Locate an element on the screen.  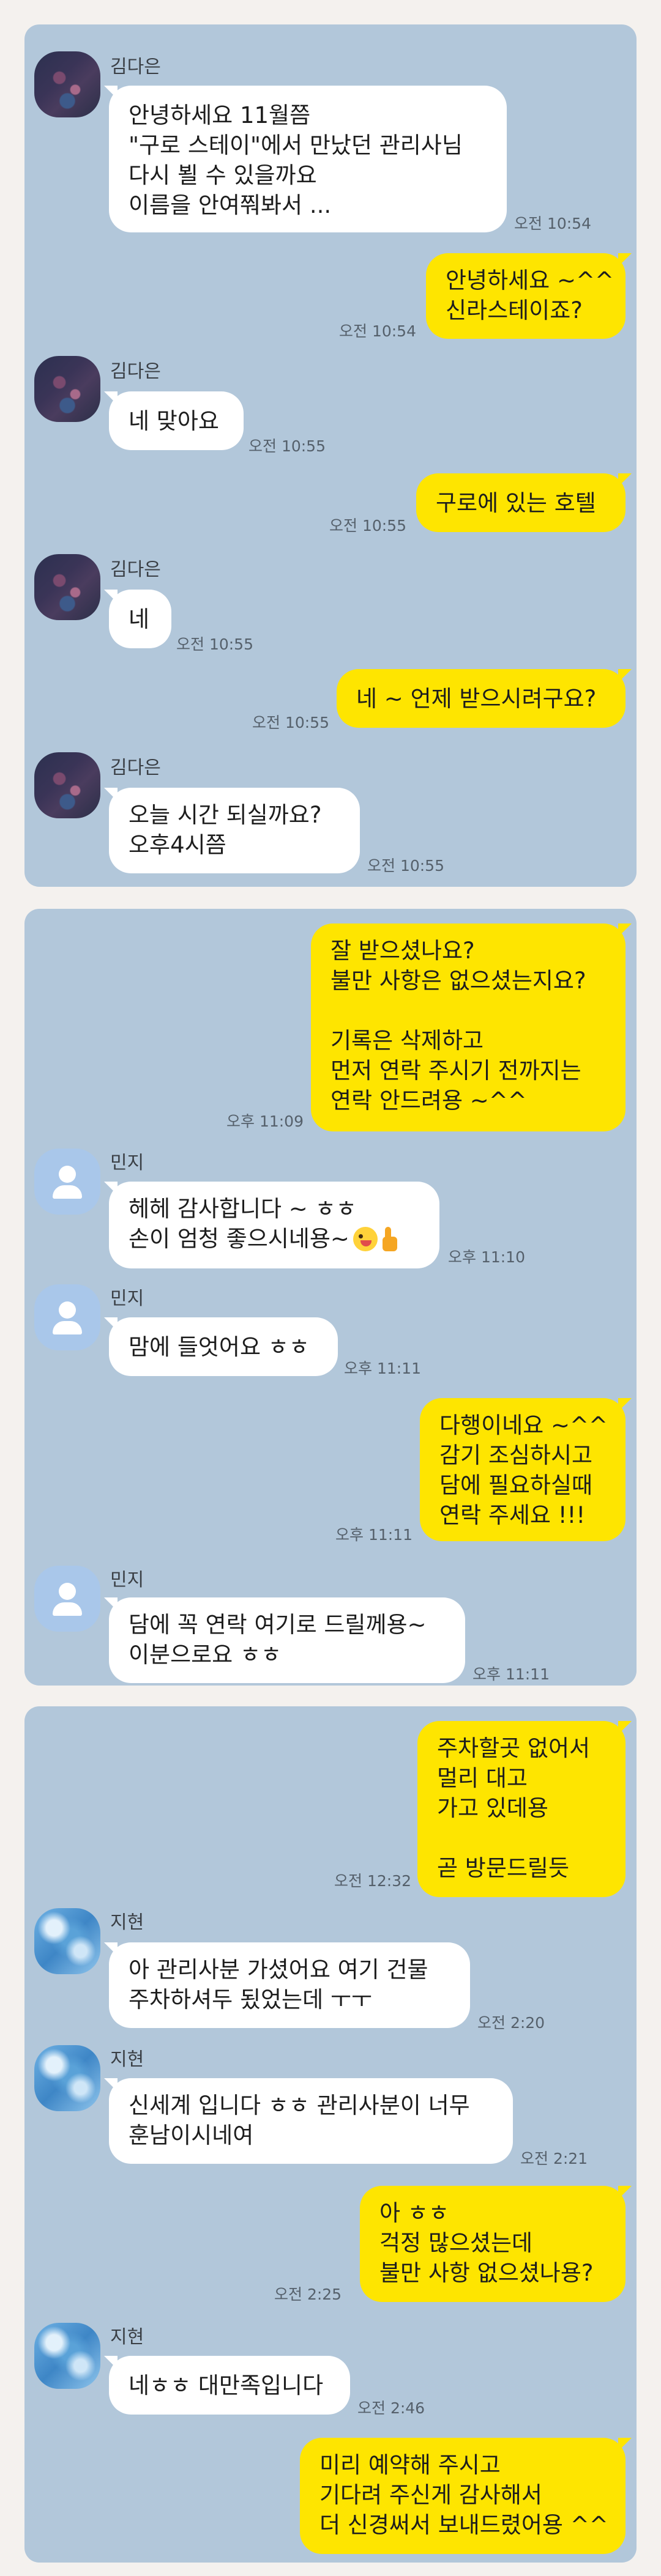
message-line: 아 관리사분 가셨어요 여기 건물 is located at coordinates (278, 1969).